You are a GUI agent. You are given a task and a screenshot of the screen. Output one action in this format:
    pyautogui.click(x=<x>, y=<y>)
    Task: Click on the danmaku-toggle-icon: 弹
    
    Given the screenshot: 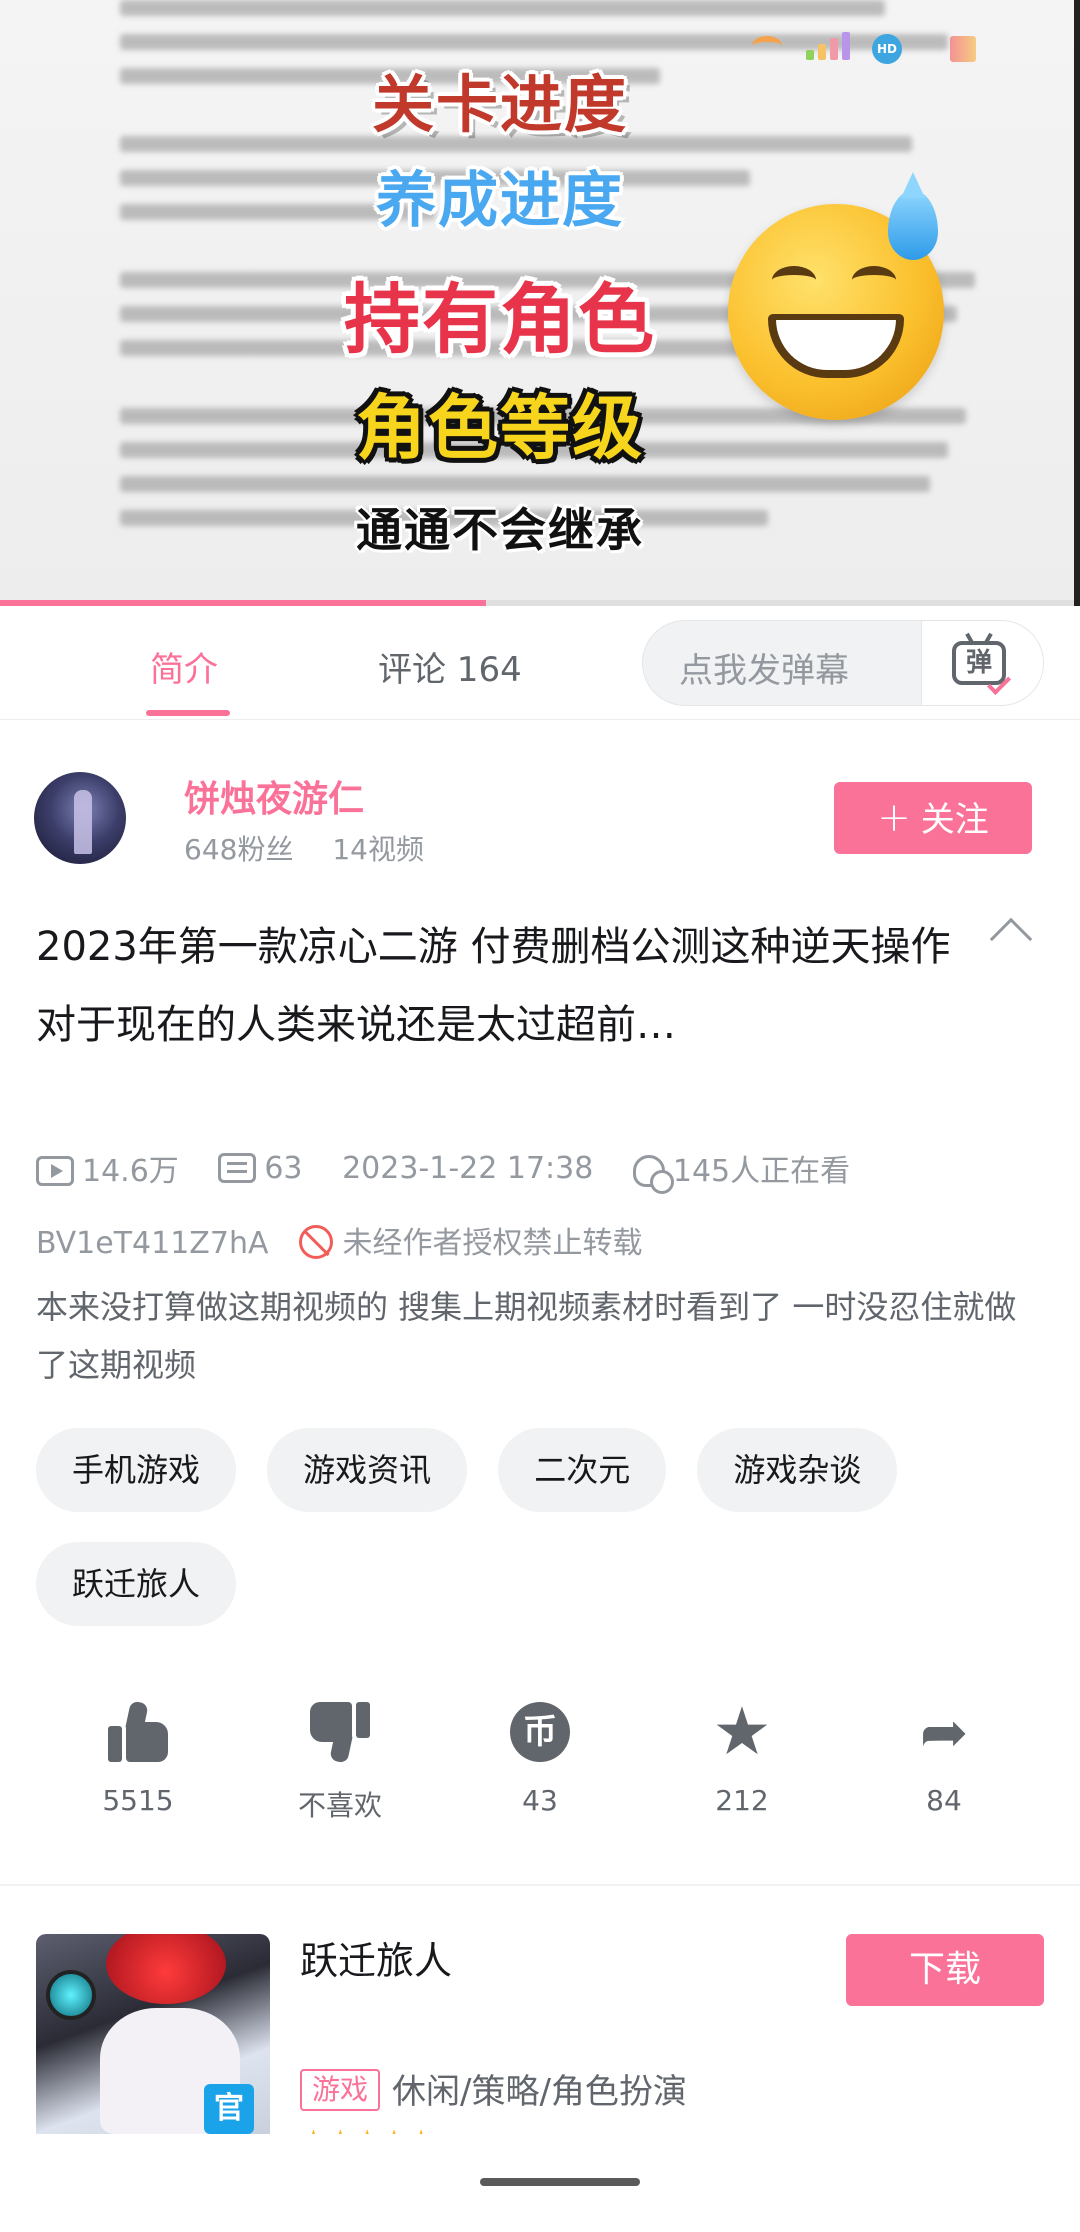 What is the action you would take?
    pyautogui.click(x=982, y=668)
    